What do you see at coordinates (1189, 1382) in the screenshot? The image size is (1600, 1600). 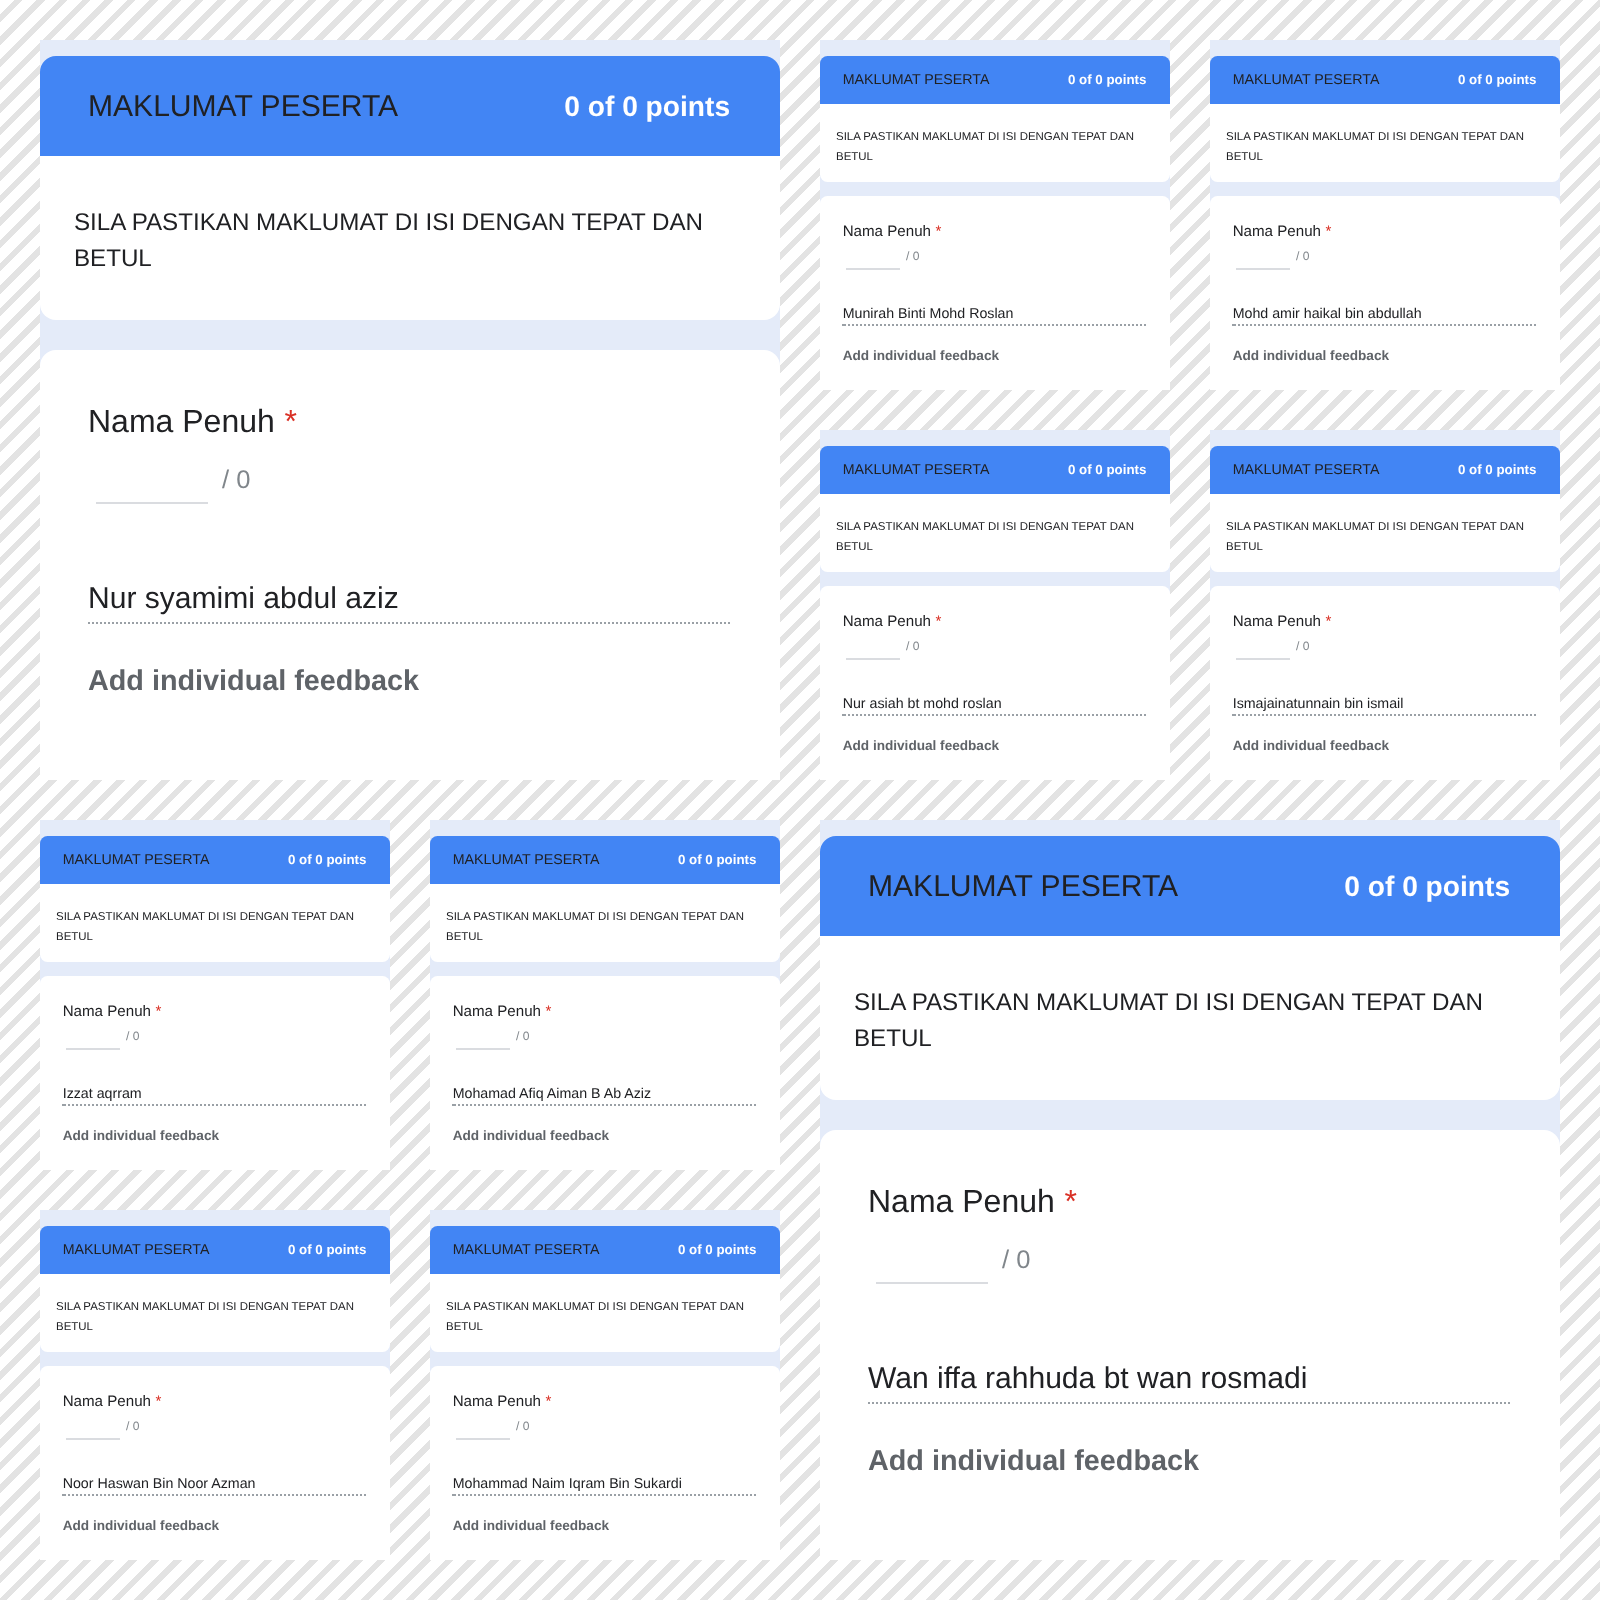 I see `answer-text: Wan iffa rahhuda bt wan rosmadi` at bounding box center [1189, 1382].